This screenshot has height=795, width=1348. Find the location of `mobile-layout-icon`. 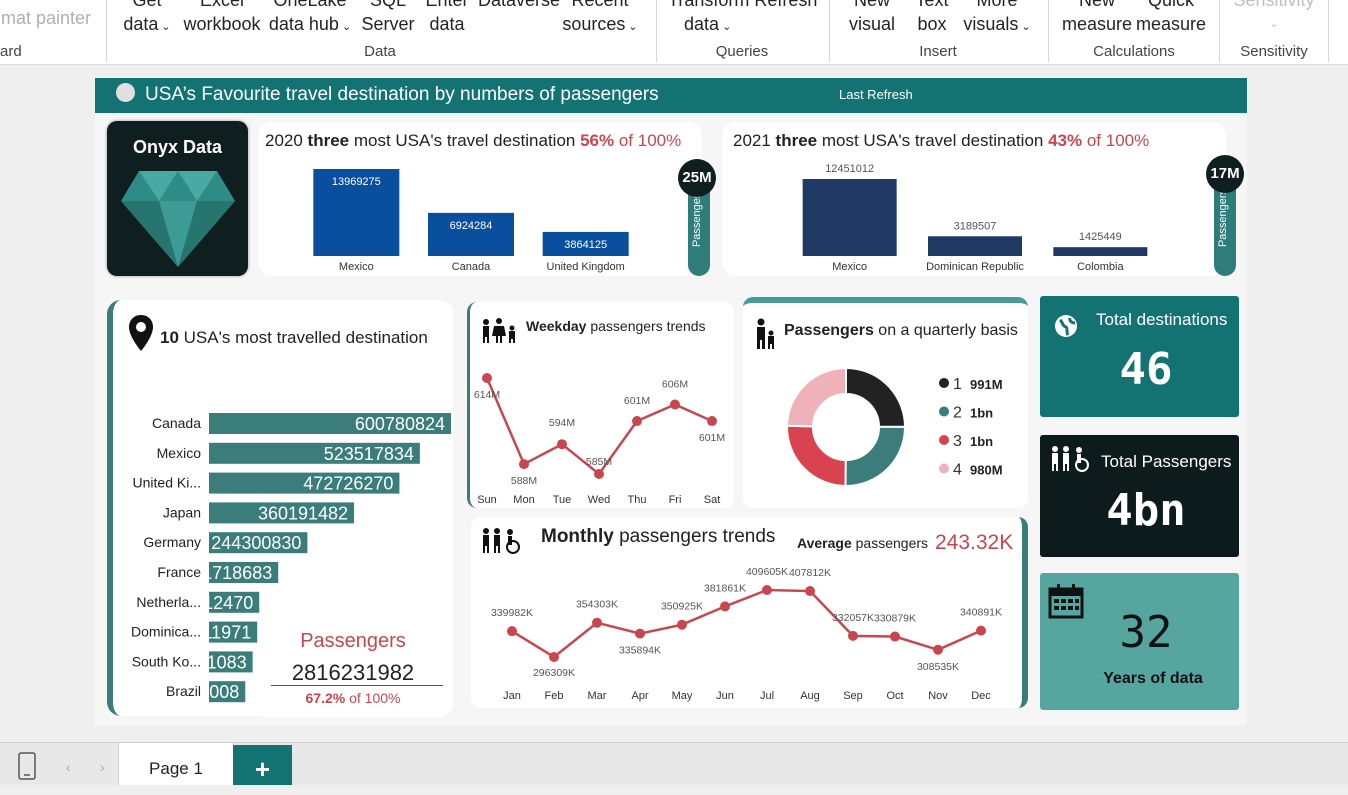

mobile-layout-icon is located at coordinates (27, 766).